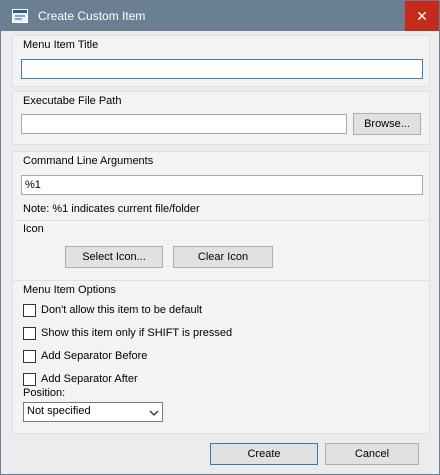 This screenshot has height=475, width=440. What do you see at coordinates (69, 290) in the screenshot?
I see `menu-item-options-label: Menu Item Options` at bounding box center [69, 290].